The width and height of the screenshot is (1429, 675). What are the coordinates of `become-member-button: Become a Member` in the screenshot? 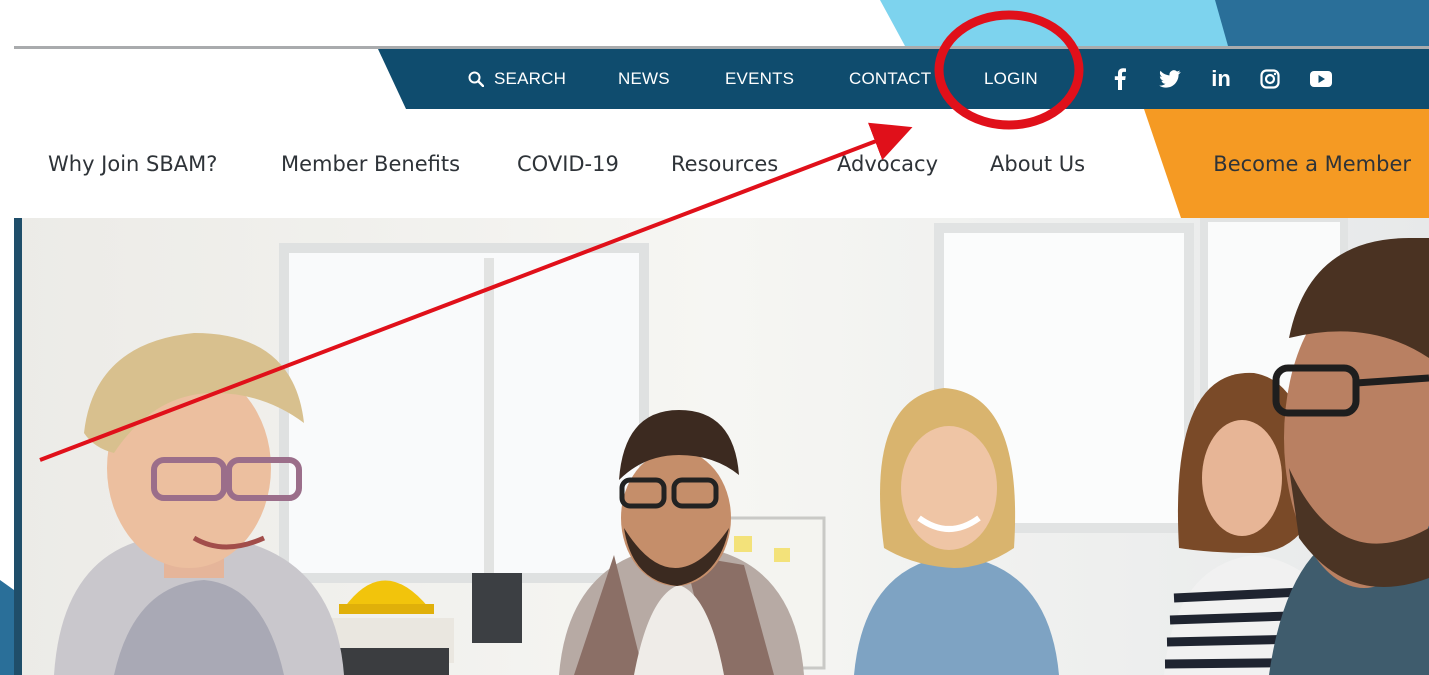 It's located at (1286, 163).